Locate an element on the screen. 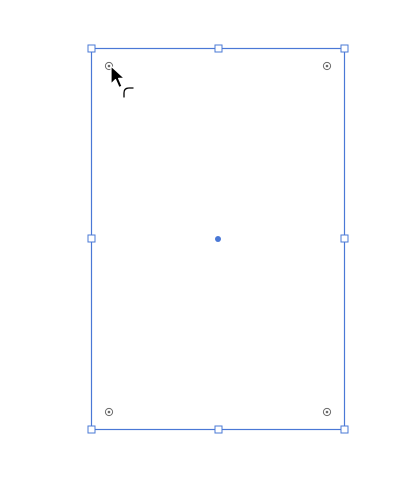 The height and width of the screenshot is (479, 415). center-point is located at coordinates (218, 239).